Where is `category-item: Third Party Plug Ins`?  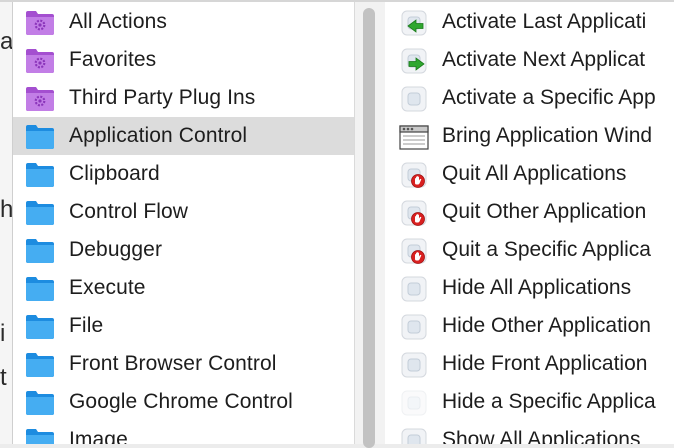
category-item: Third Party Plug Ins is located at coordinates (184, 98).